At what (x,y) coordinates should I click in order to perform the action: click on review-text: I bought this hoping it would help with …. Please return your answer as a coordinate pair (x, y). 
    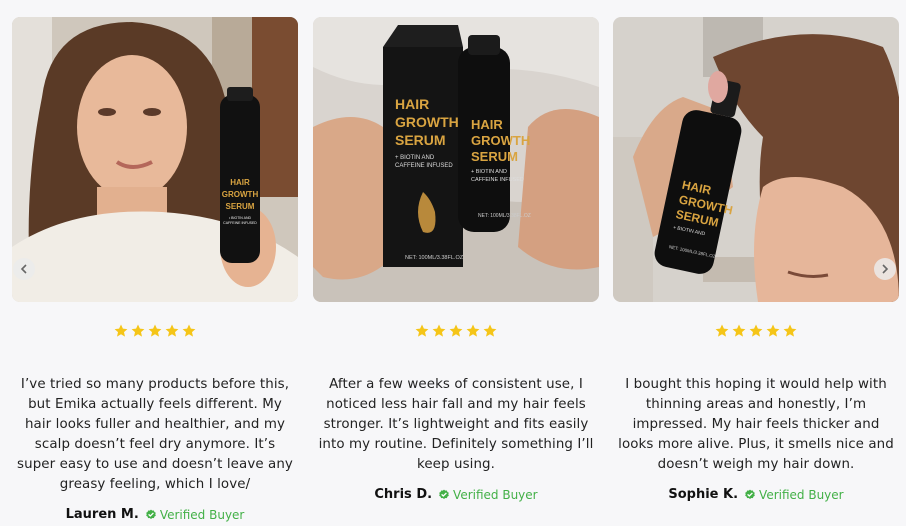
    Looking at the image, I should click on (756, 424).